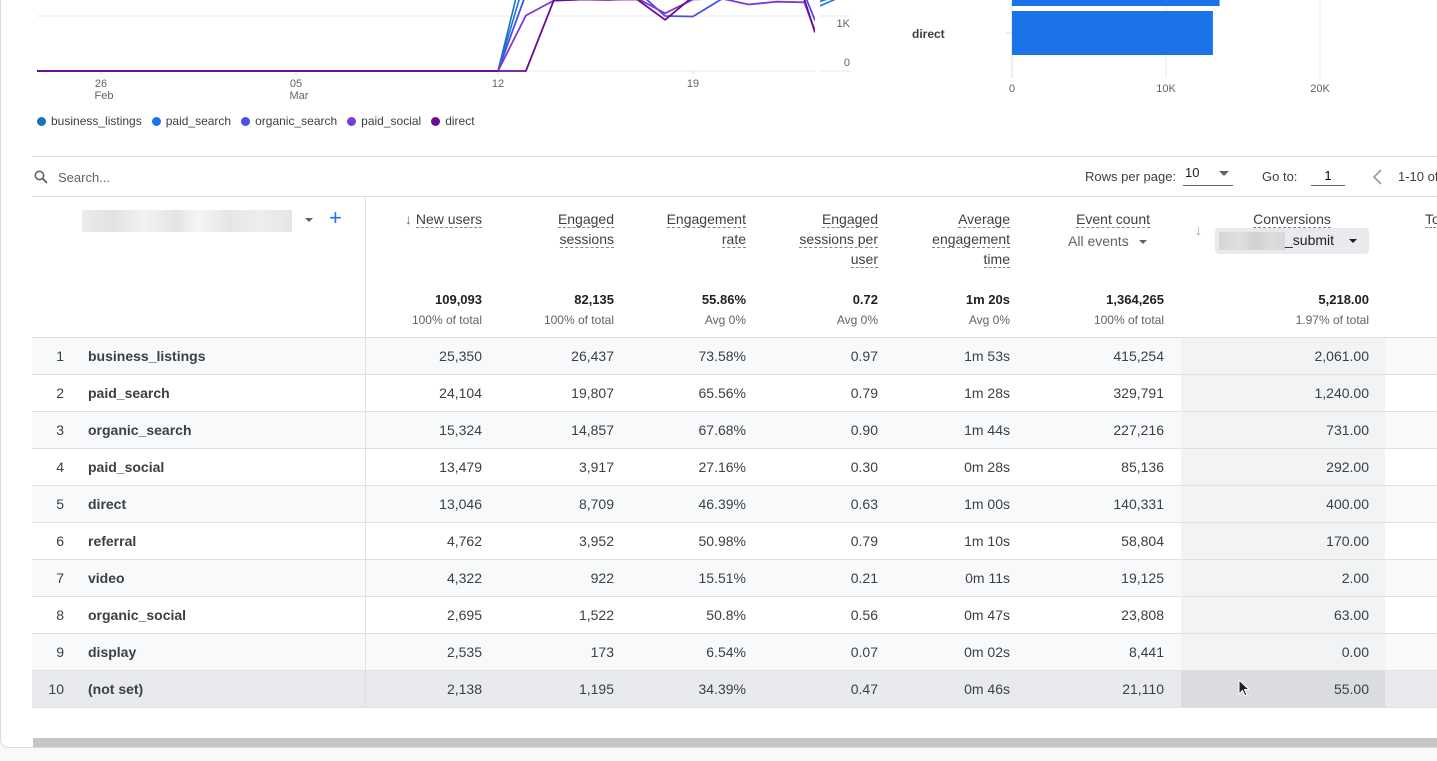 The width and height of the screenshot is (1437, 761). I want to click on rows-per-page-value: 10, so click(1192, 172).